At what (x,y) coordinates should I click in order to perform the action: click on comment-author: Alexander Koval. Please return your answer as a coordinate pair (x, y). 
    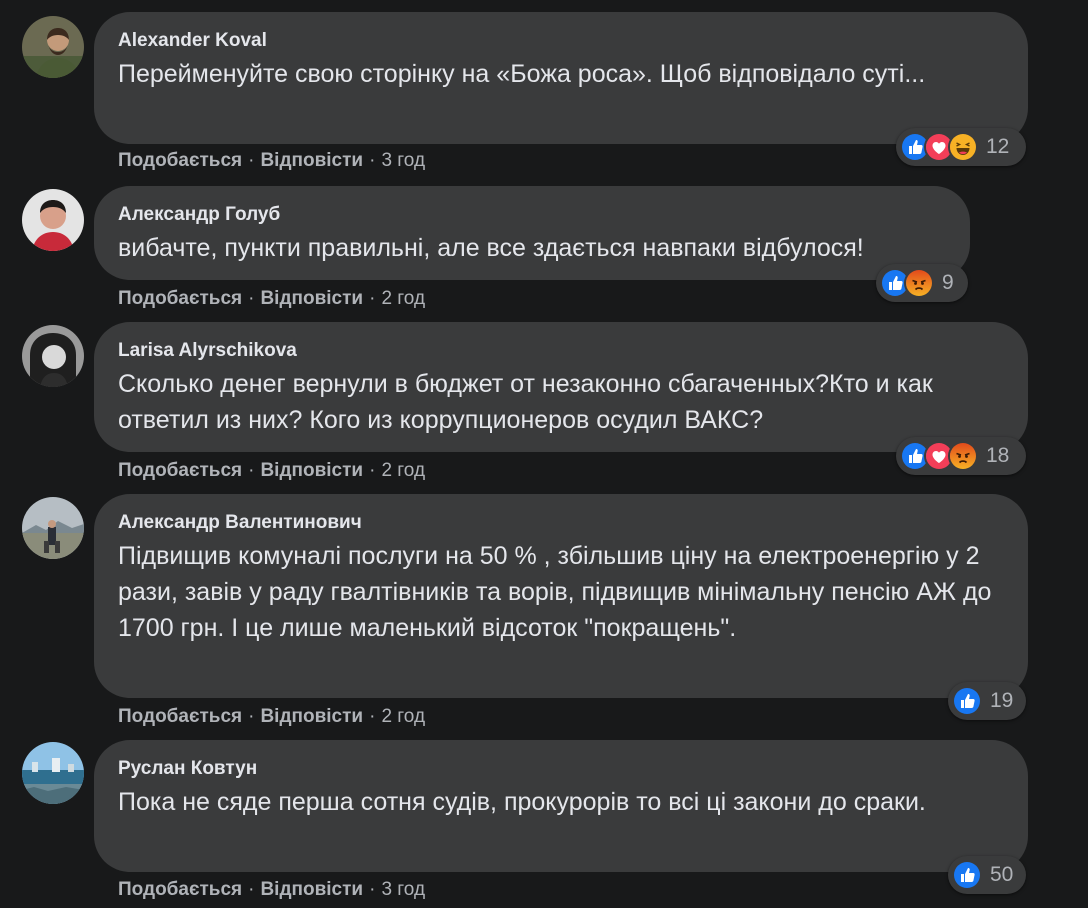
    Looking at the image, I should click on (560, 41).